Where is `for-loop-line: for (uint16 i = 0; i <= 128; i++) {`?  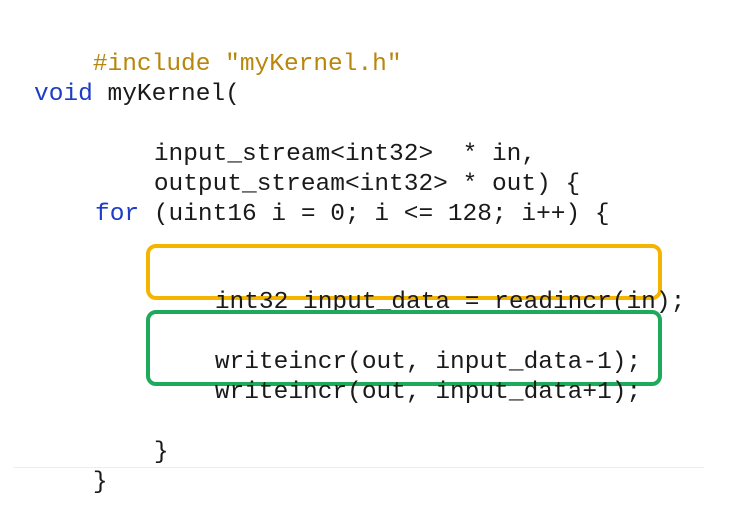 for-loop-line: for (uint16 i = 0; i <= 128; i++) { is located at coordinates (352, 215).